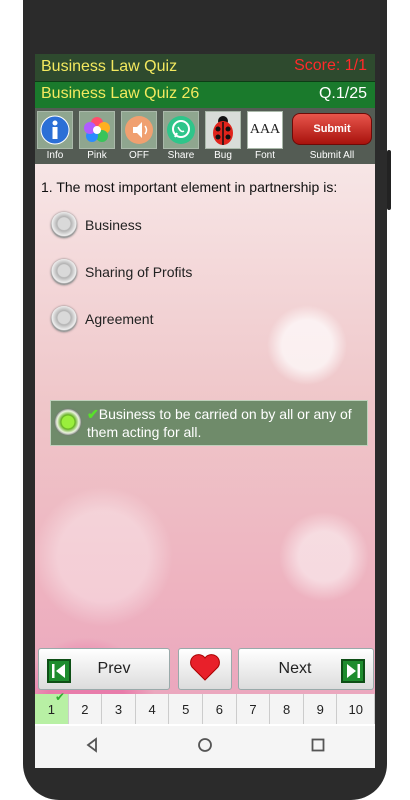 The height and width of the screenshot is (800, 410). What do you see at coordinates (114, 668) in the screenshot?
I see `prev-label: Prev` at bounding box center [114, 668].